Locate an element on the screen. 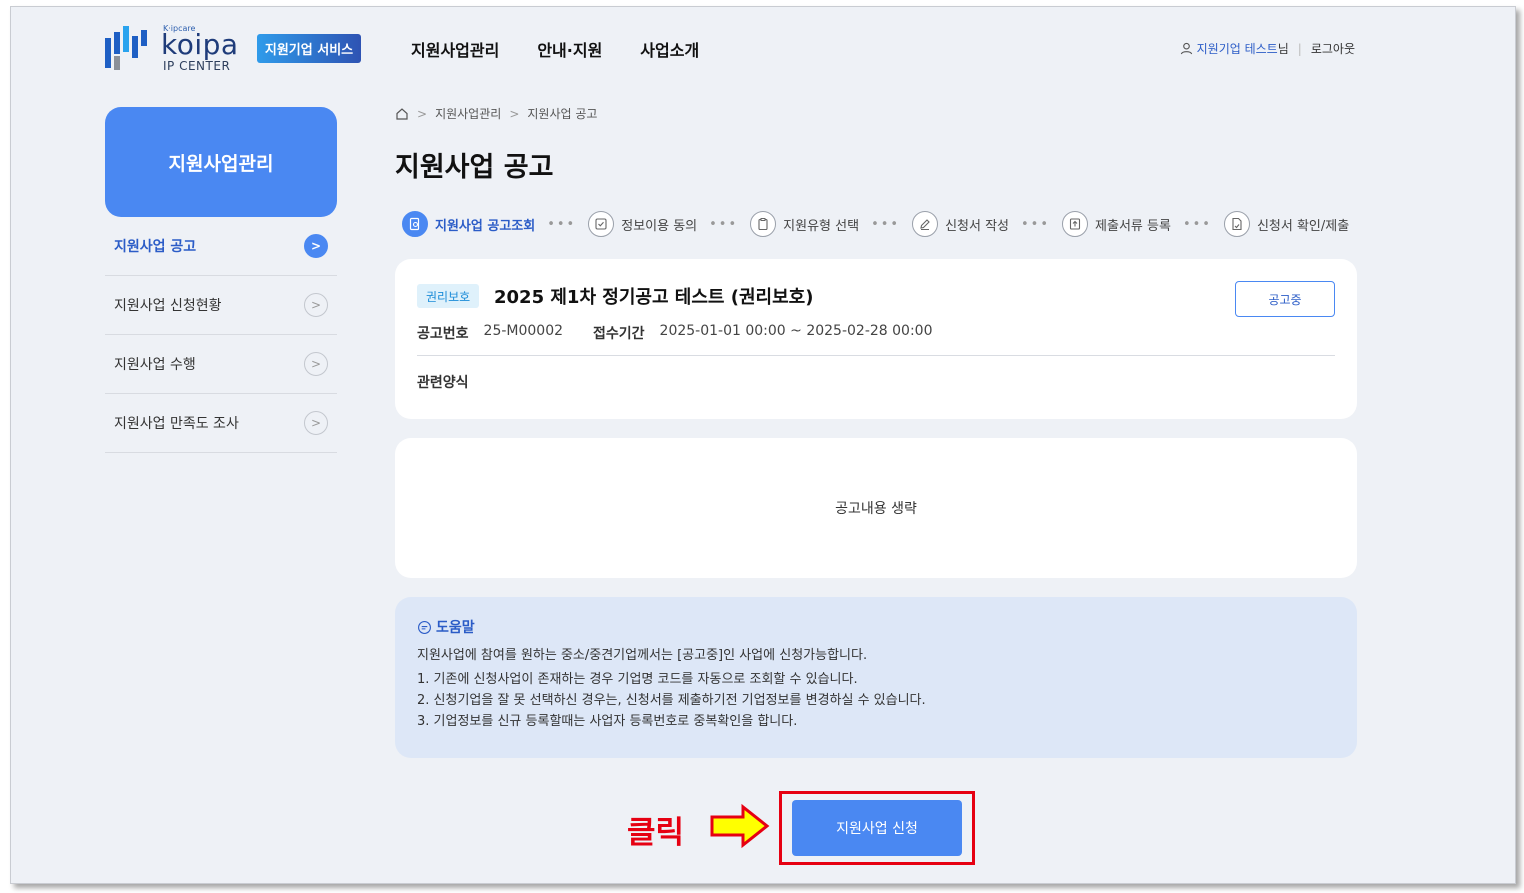 The image size is (1524, 893). sidebar-item-label: 지원사업 수행 is located at coordinates (155, 365).